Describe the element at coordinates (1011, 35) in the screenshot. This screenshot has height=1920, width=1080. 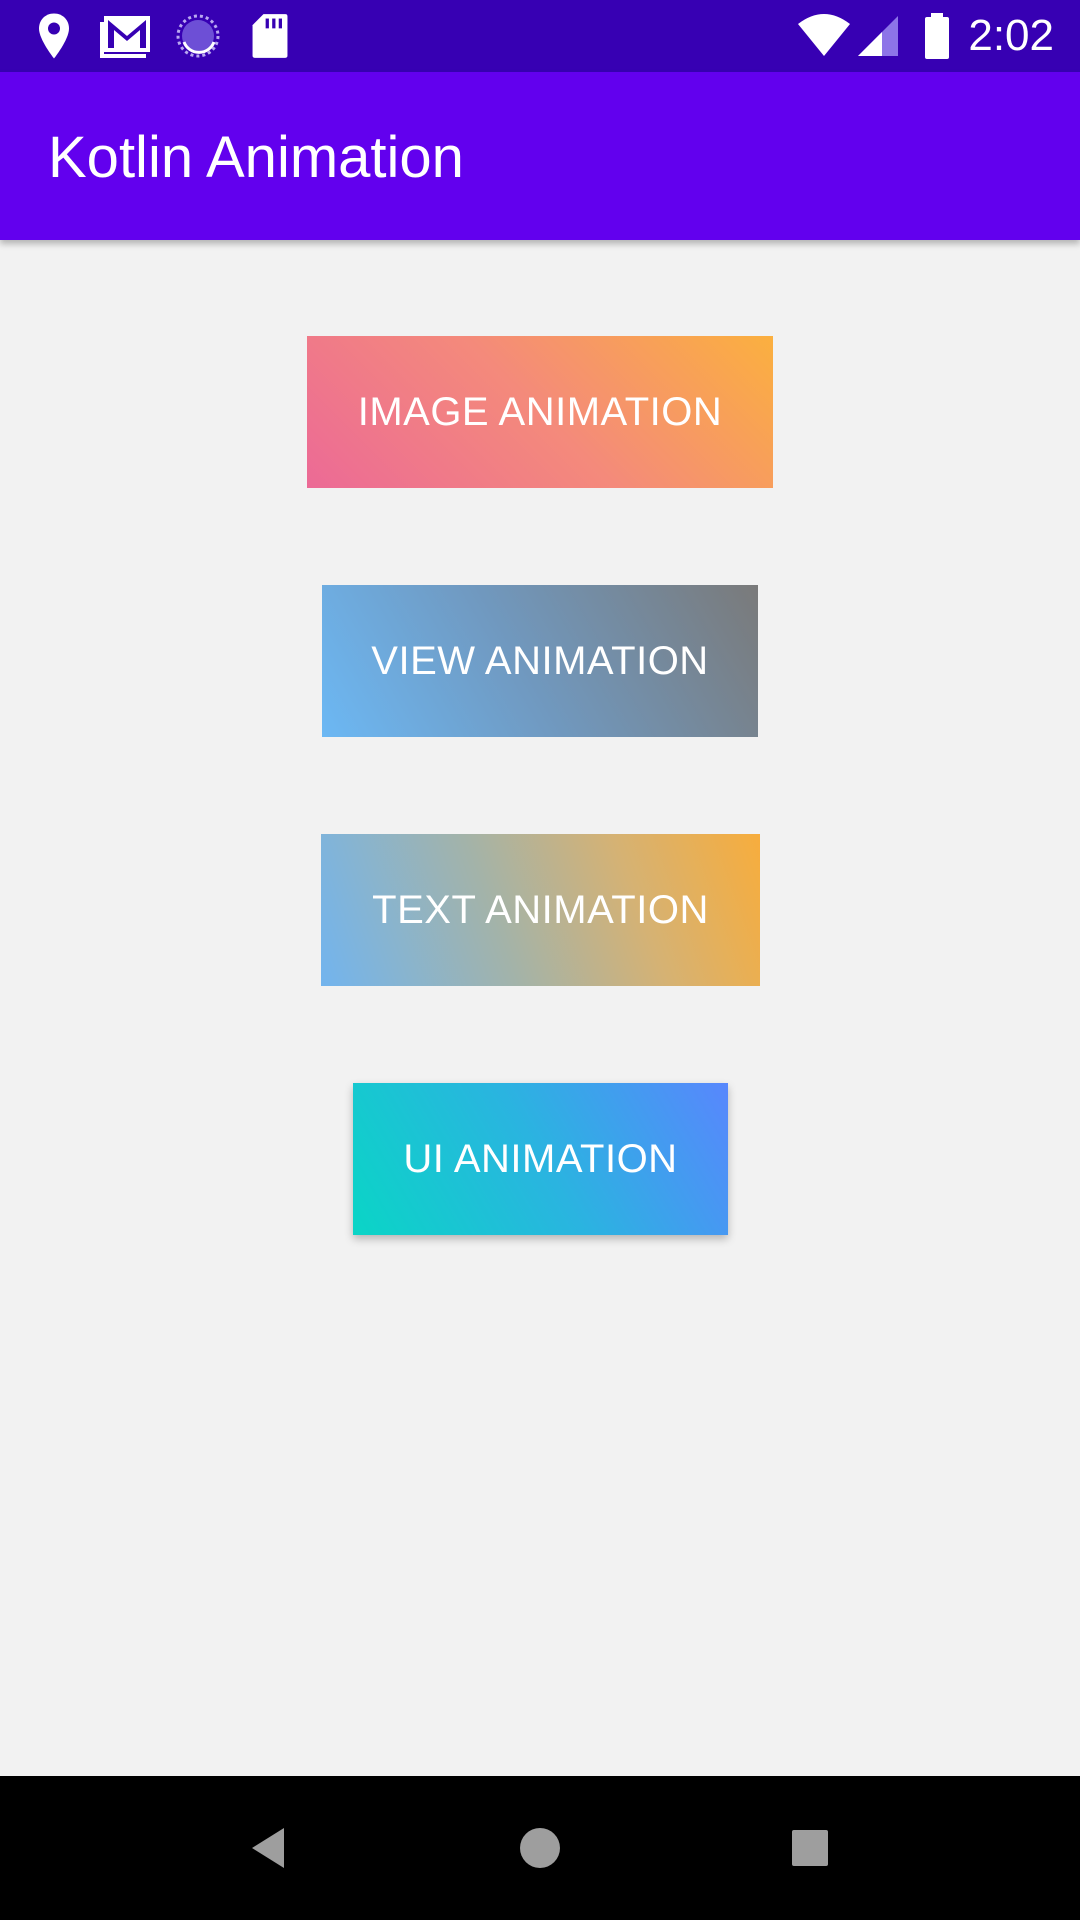
I see `status-time: 2:02` at that location.